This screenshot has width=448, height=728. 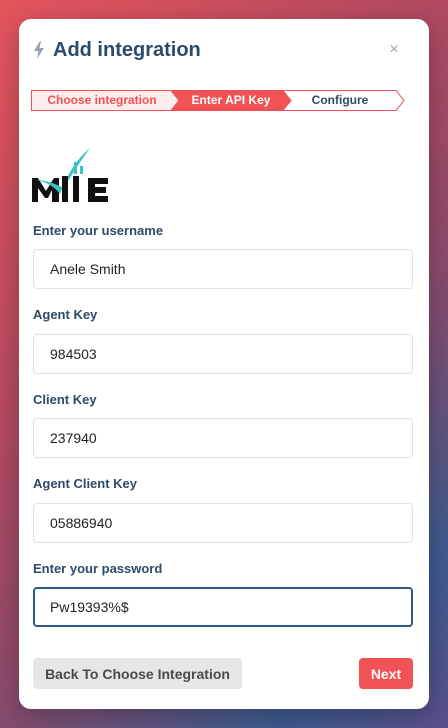 I want to click on agent-client-key-input, so click(x=223, y=523).